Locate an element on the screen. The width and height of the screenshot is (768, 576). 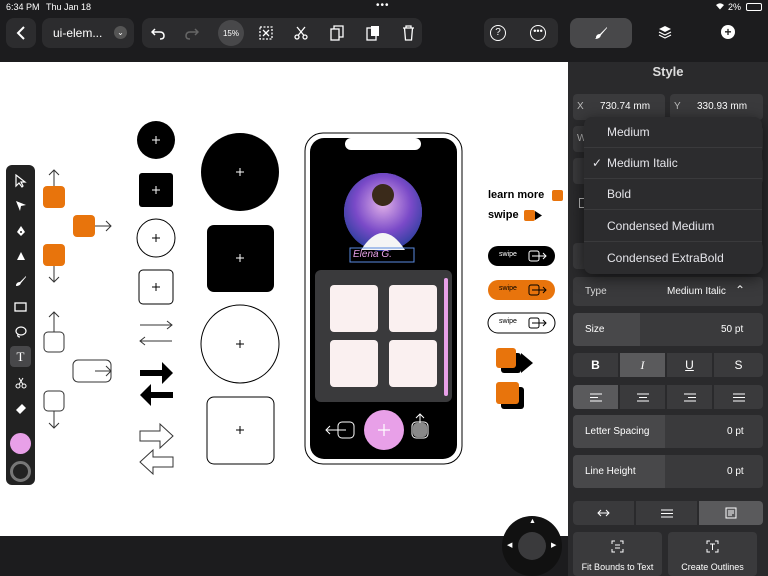
arrow-cursor-icon is located at coordinates (20, 180).